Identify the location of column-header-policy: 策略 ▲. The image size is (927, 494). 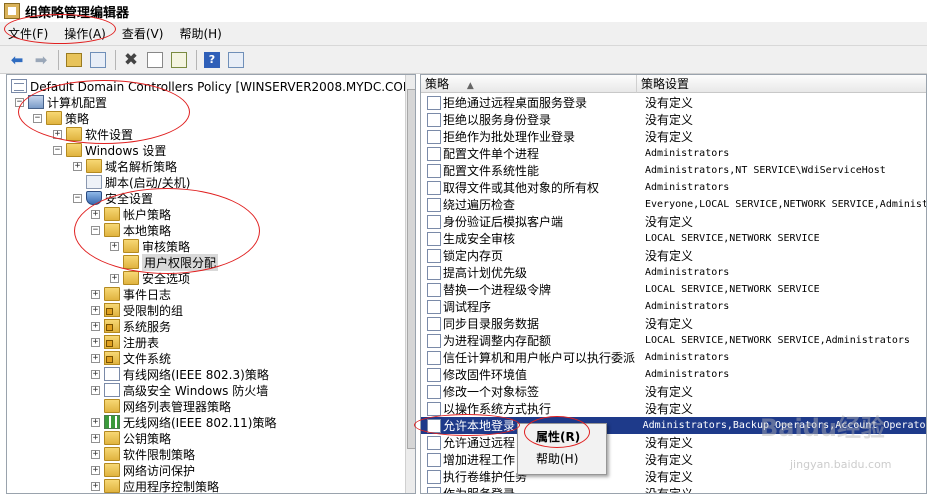
(529, 84).